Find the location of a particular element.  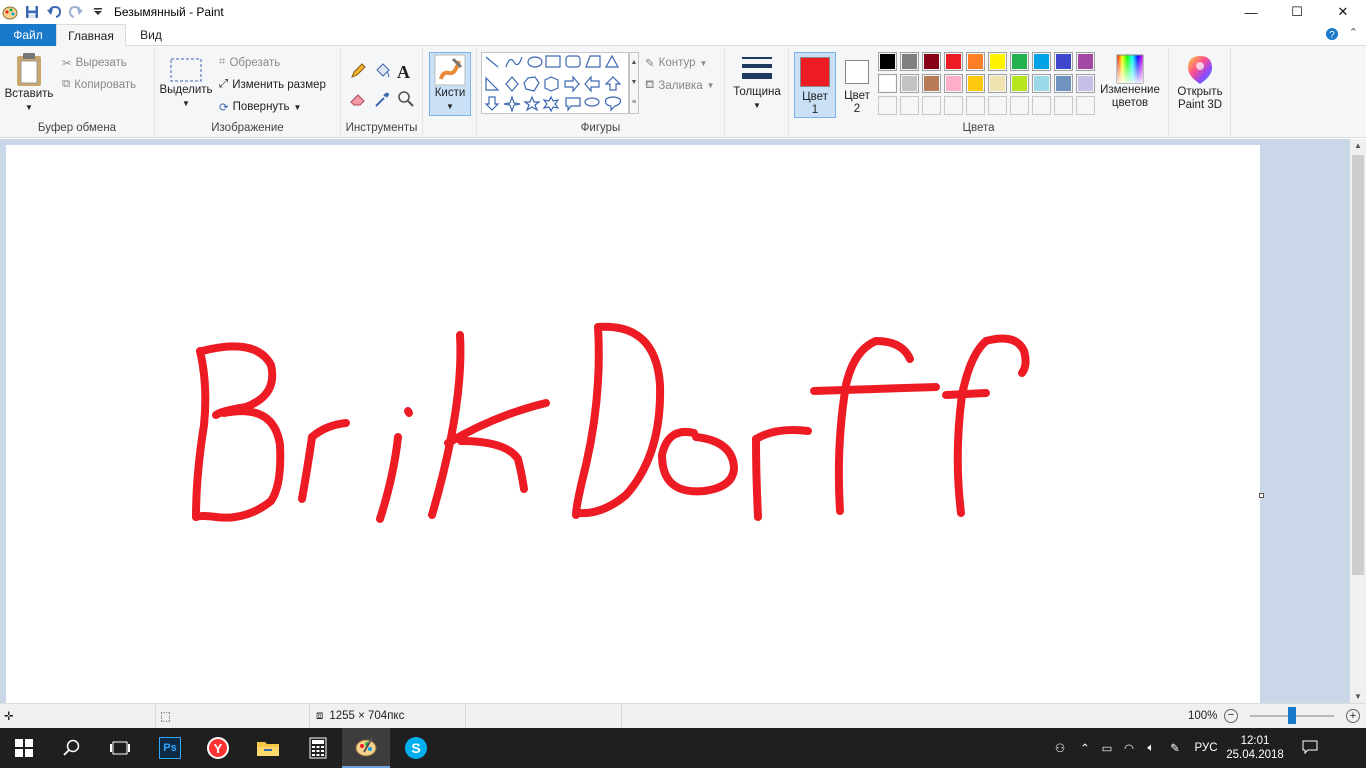

open-paint3d-button: Открыть Paint 3D is located at coordinates (1200, 83).